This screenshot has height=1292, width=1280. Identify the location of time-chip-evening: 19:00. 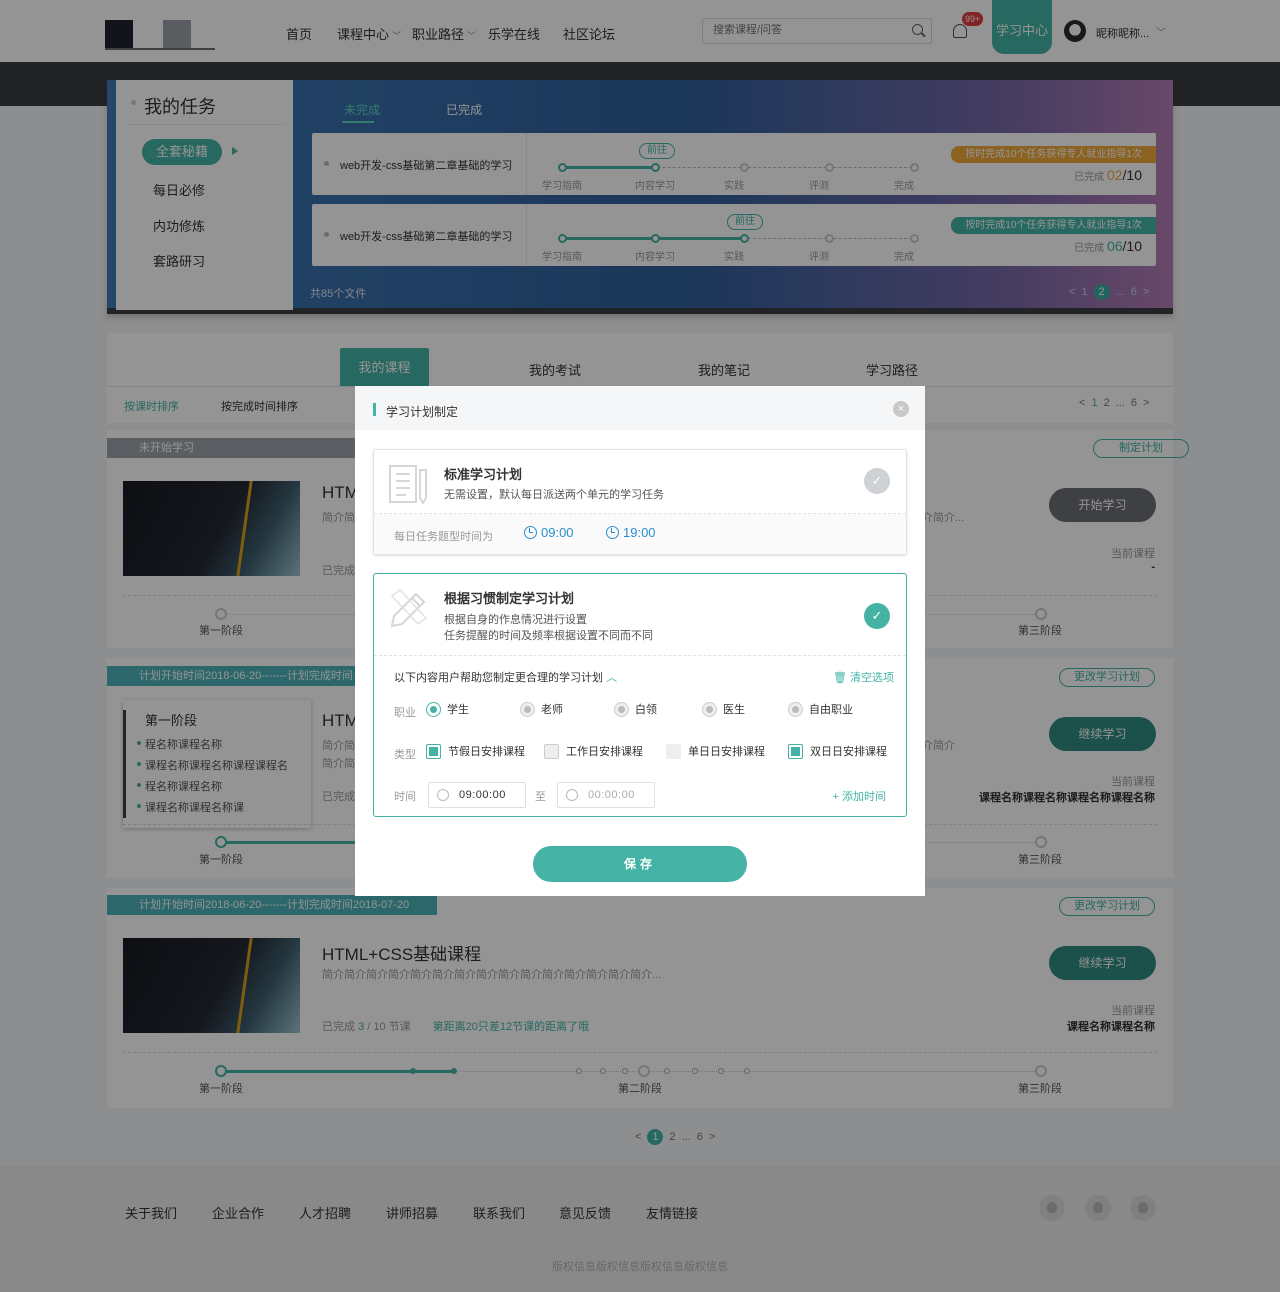
(631, 532).